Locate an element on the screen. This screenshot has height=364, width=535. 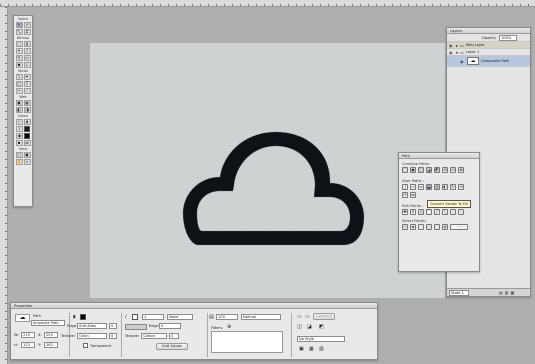
hotspot-icon: ▣ is located at coordinates (19, 103).